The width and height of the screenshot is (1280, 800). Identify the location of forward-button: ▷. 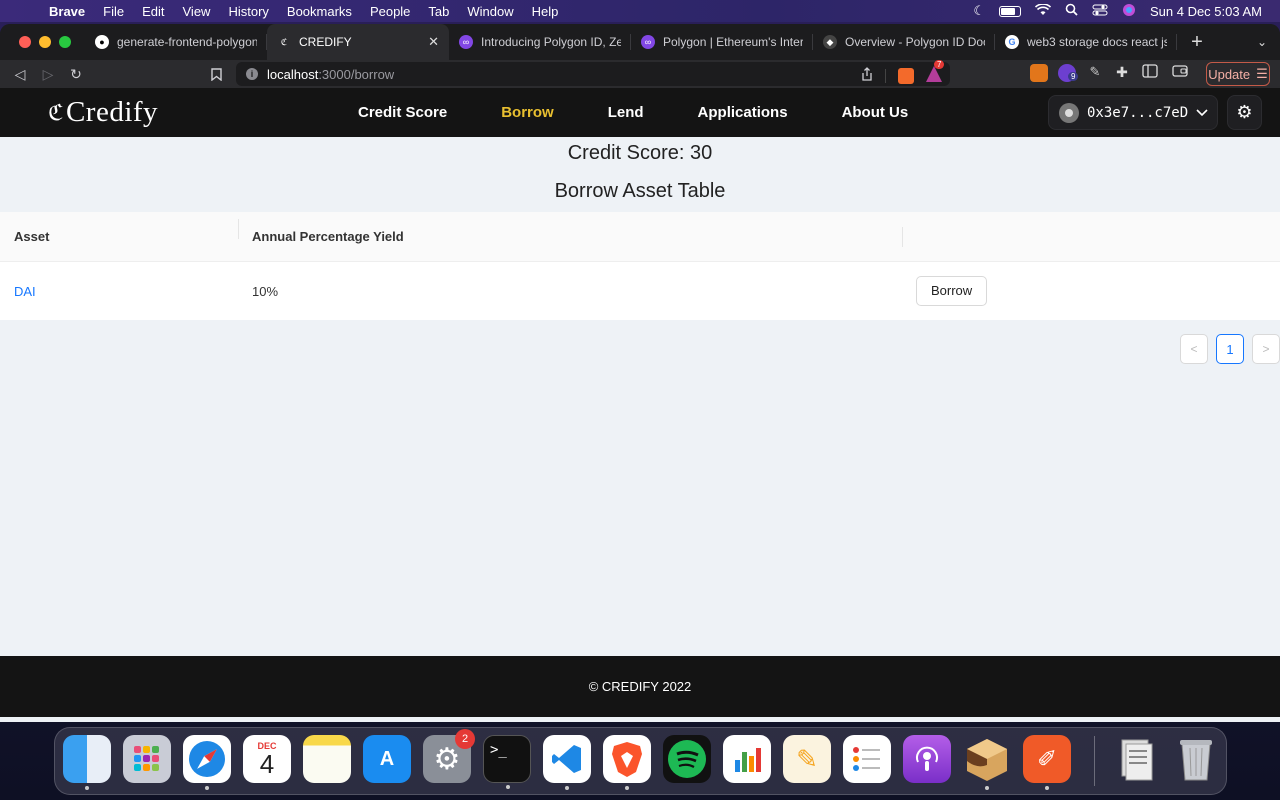
(48, 74).